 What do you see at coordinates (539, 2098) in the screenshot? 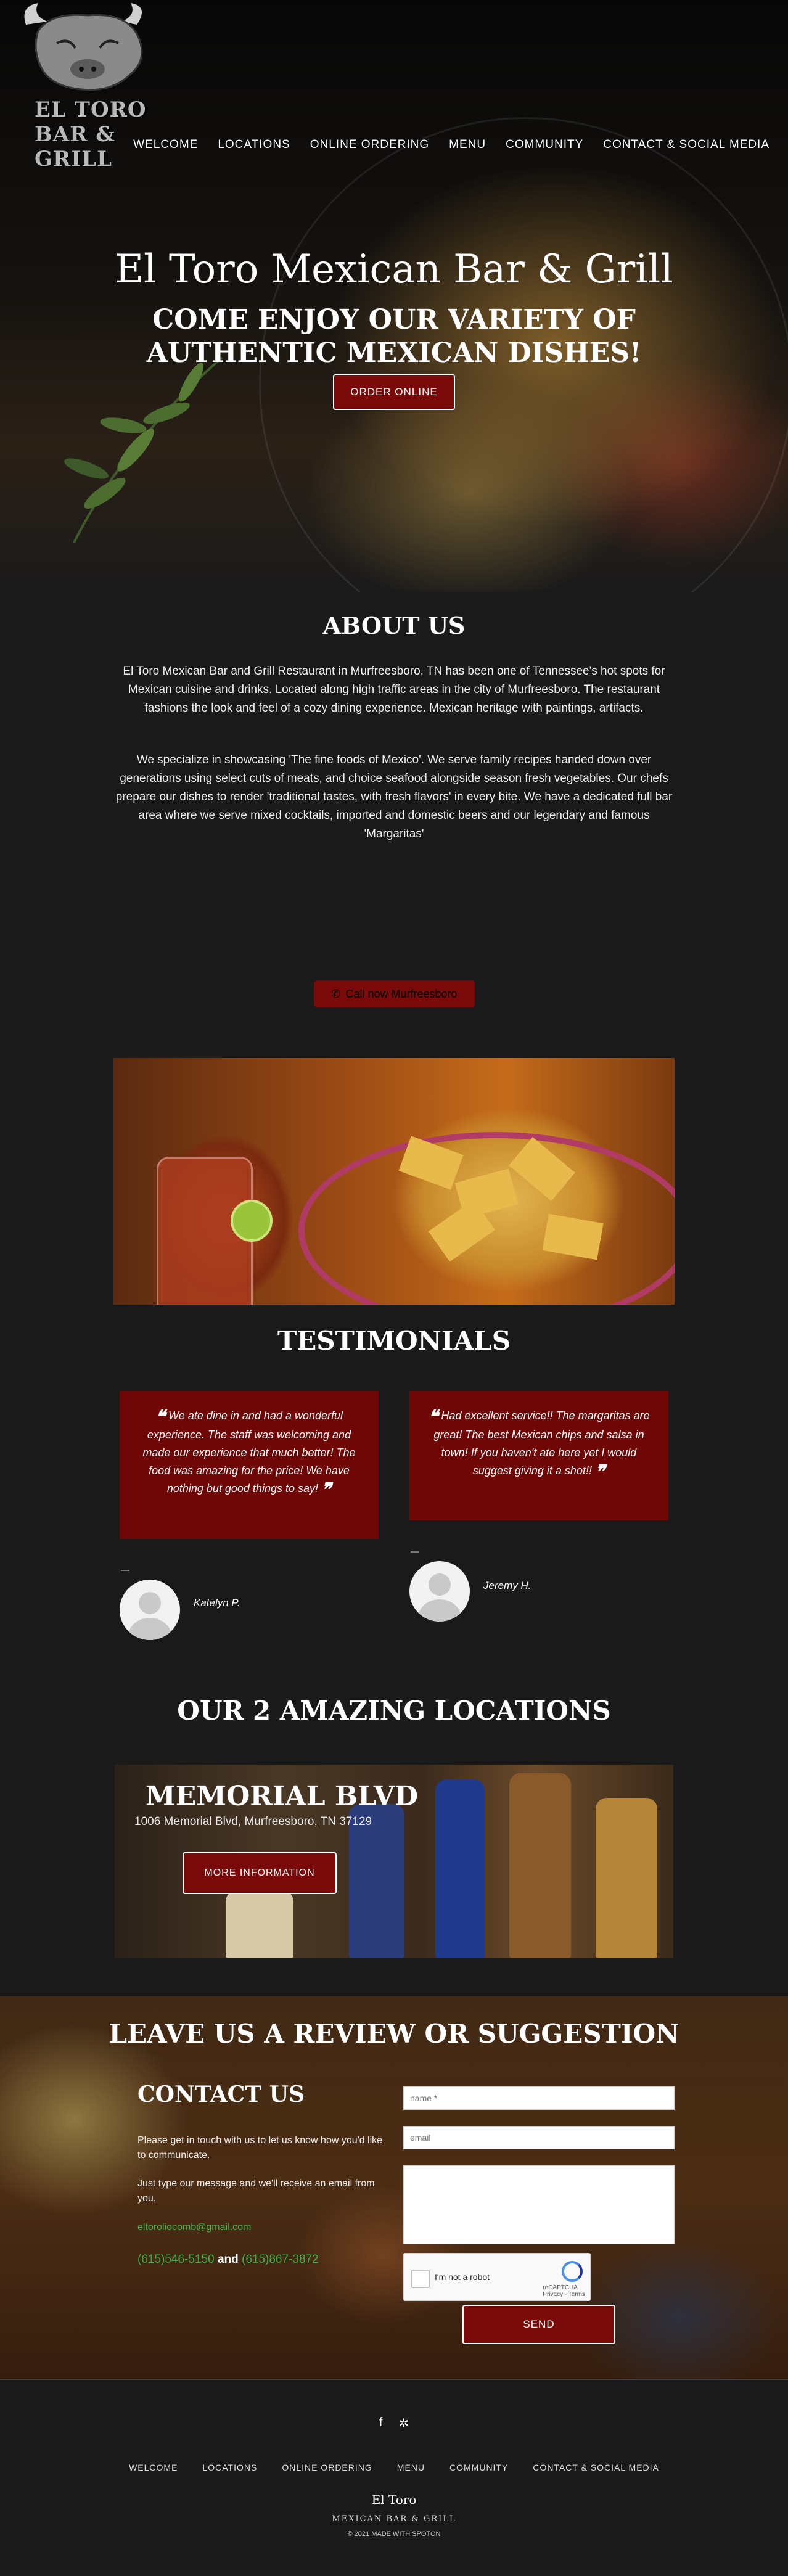
I see `name-input` at bounding box center [539, 2098].